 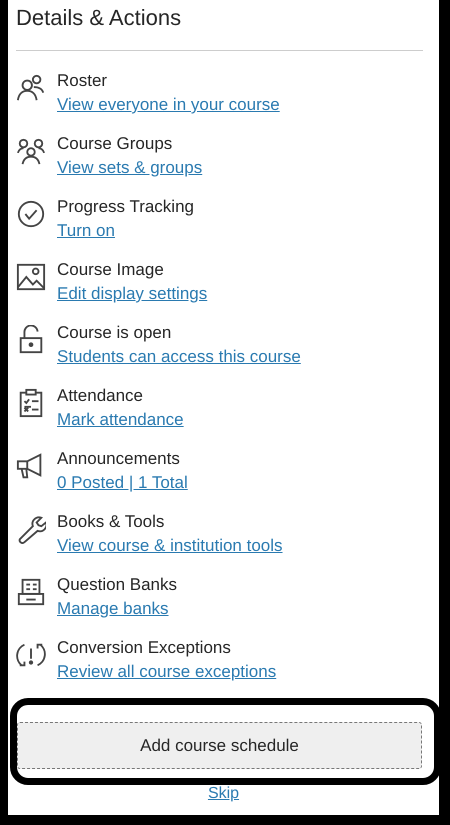 What do you see at coordinates (224, 794) in the screenshot?
I see `skip-link: Skip` at bounding box center [224, 794].